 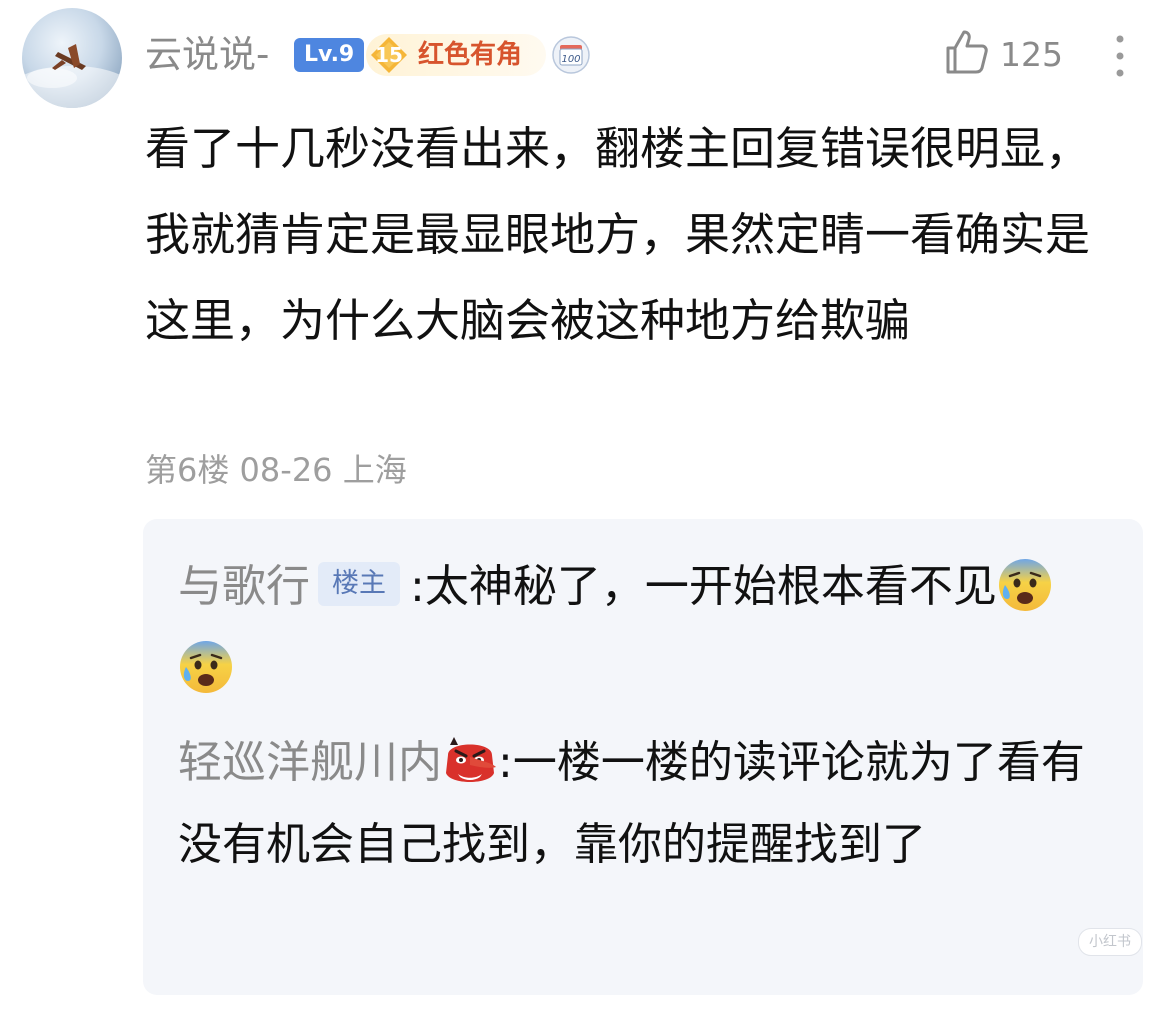 What do you see at coordinates (638, 804) in the screenshot?
I see `reply-item: 轻巡洋舰川内 :一楼一楼的读评论就为了看有没有机会自己找到，靠你的提醒找到了` at bounding box center [638, 804].